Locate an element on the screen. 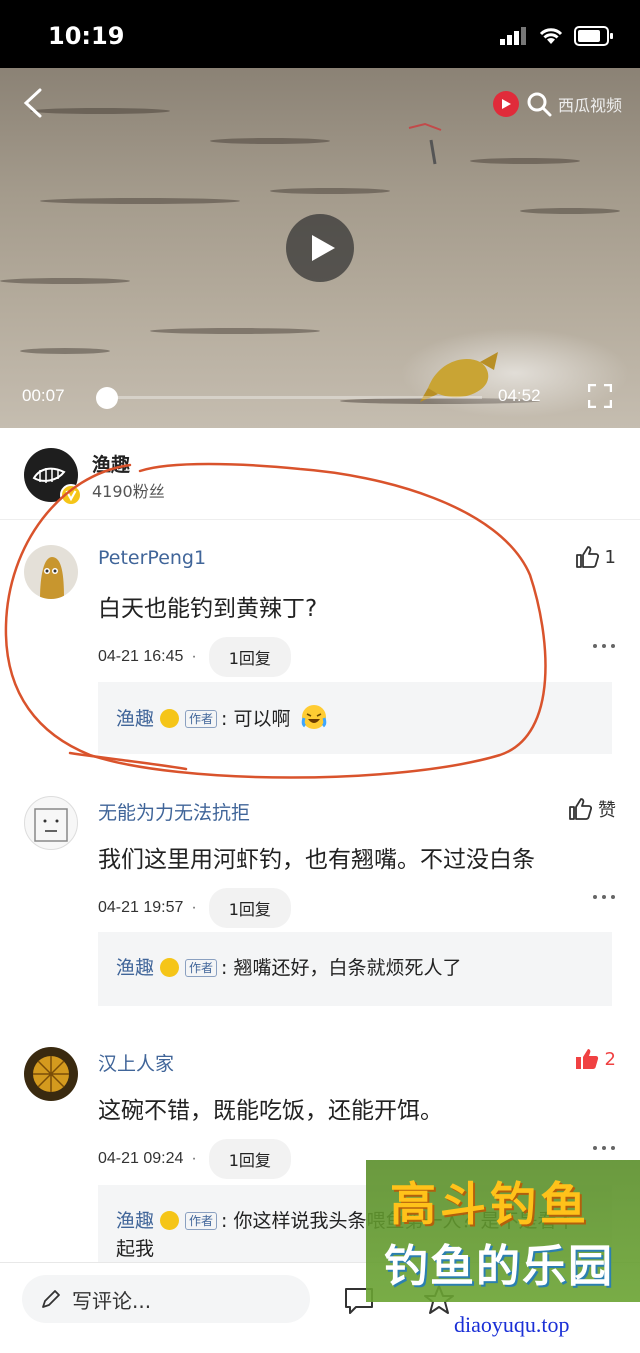 This screenshot has width=640, height=1353. pencil-icon is located at coordinates (51, 1299).